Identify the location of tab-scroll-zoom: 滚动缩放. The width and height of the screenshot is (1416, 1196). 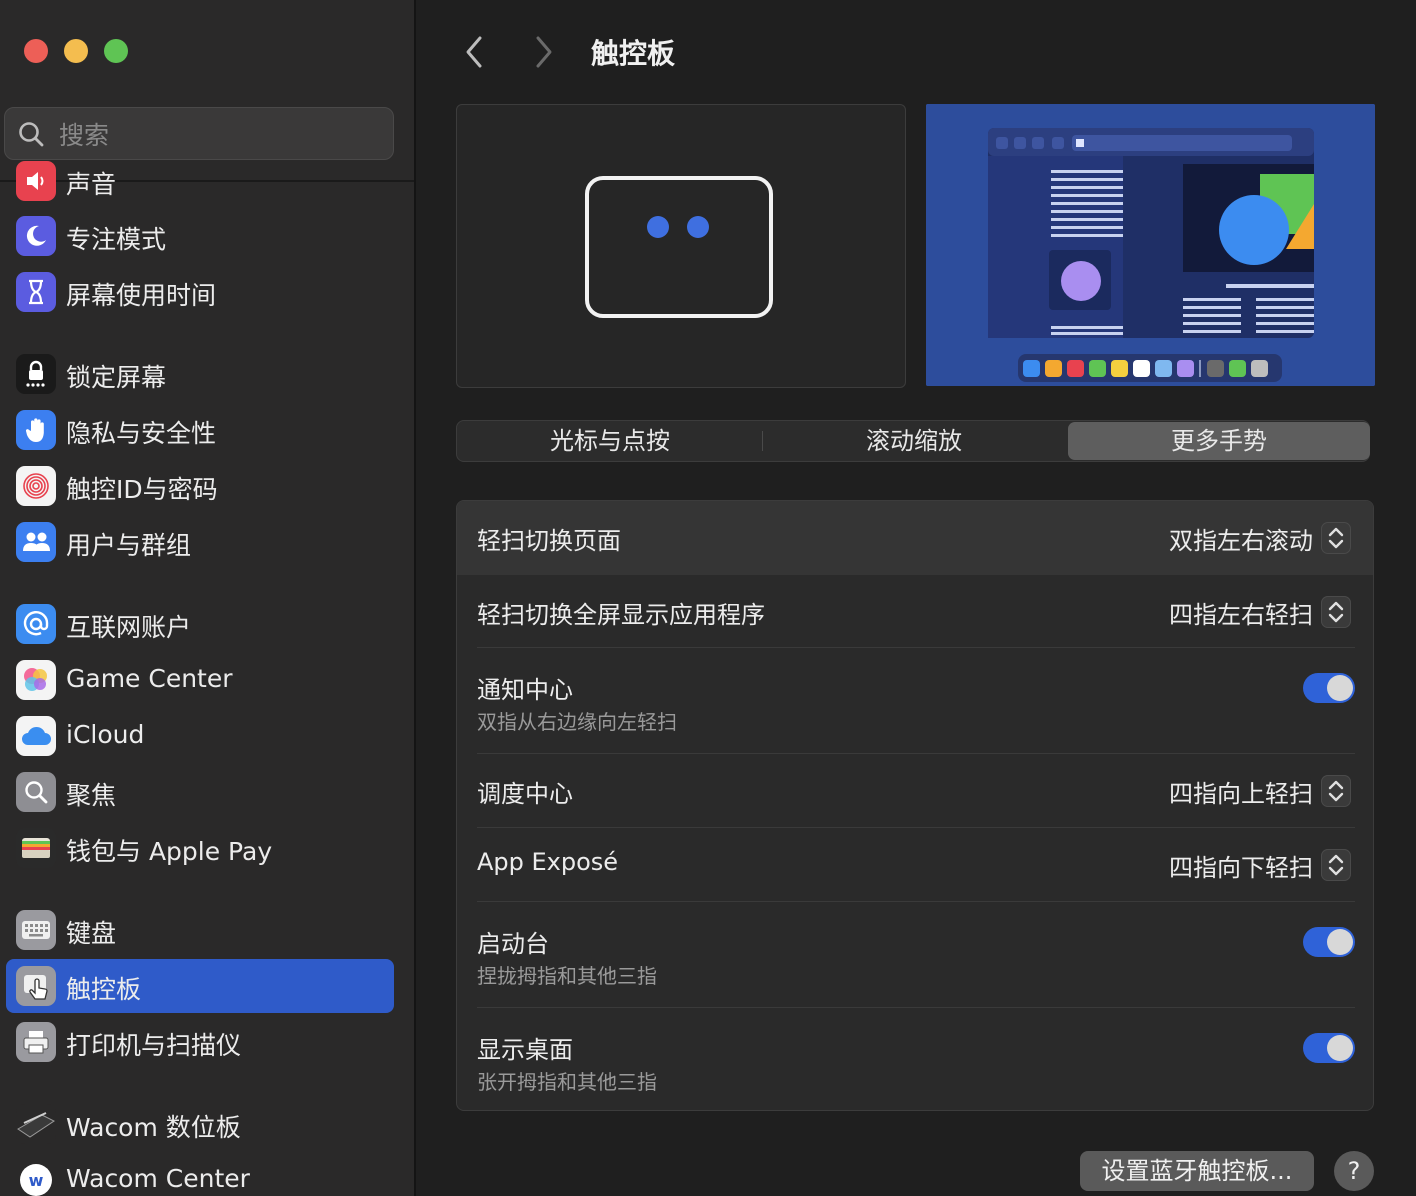
(914, 441).